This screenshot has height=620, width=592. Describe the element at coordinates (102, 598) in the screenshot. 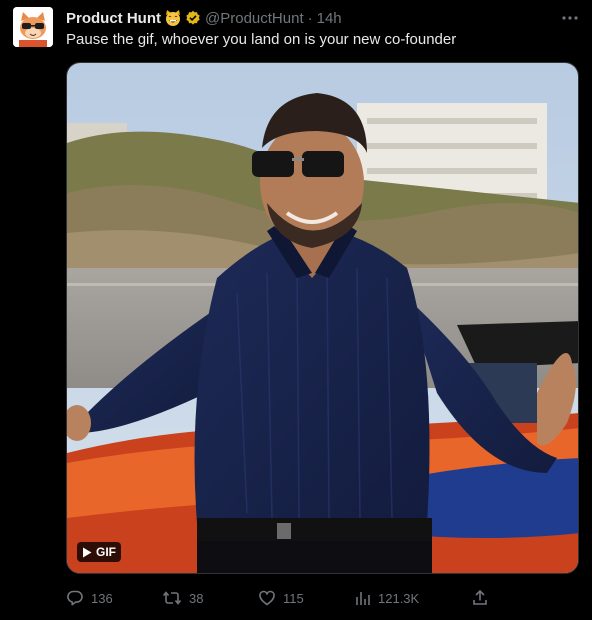

I see `reply-count: 136` at that location.